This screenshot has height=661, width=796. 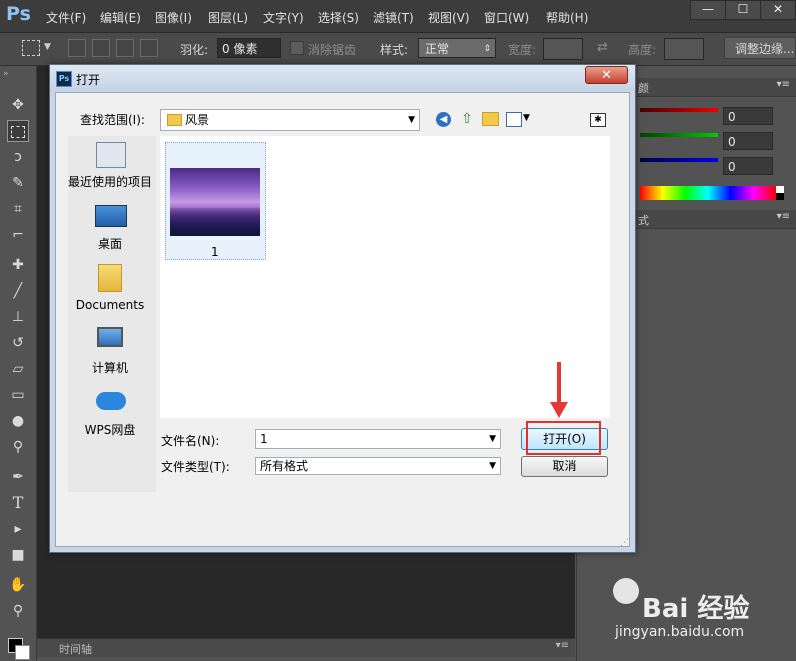 I want to click on pen-tool-icon: ✒, so click(x=18, y=477).